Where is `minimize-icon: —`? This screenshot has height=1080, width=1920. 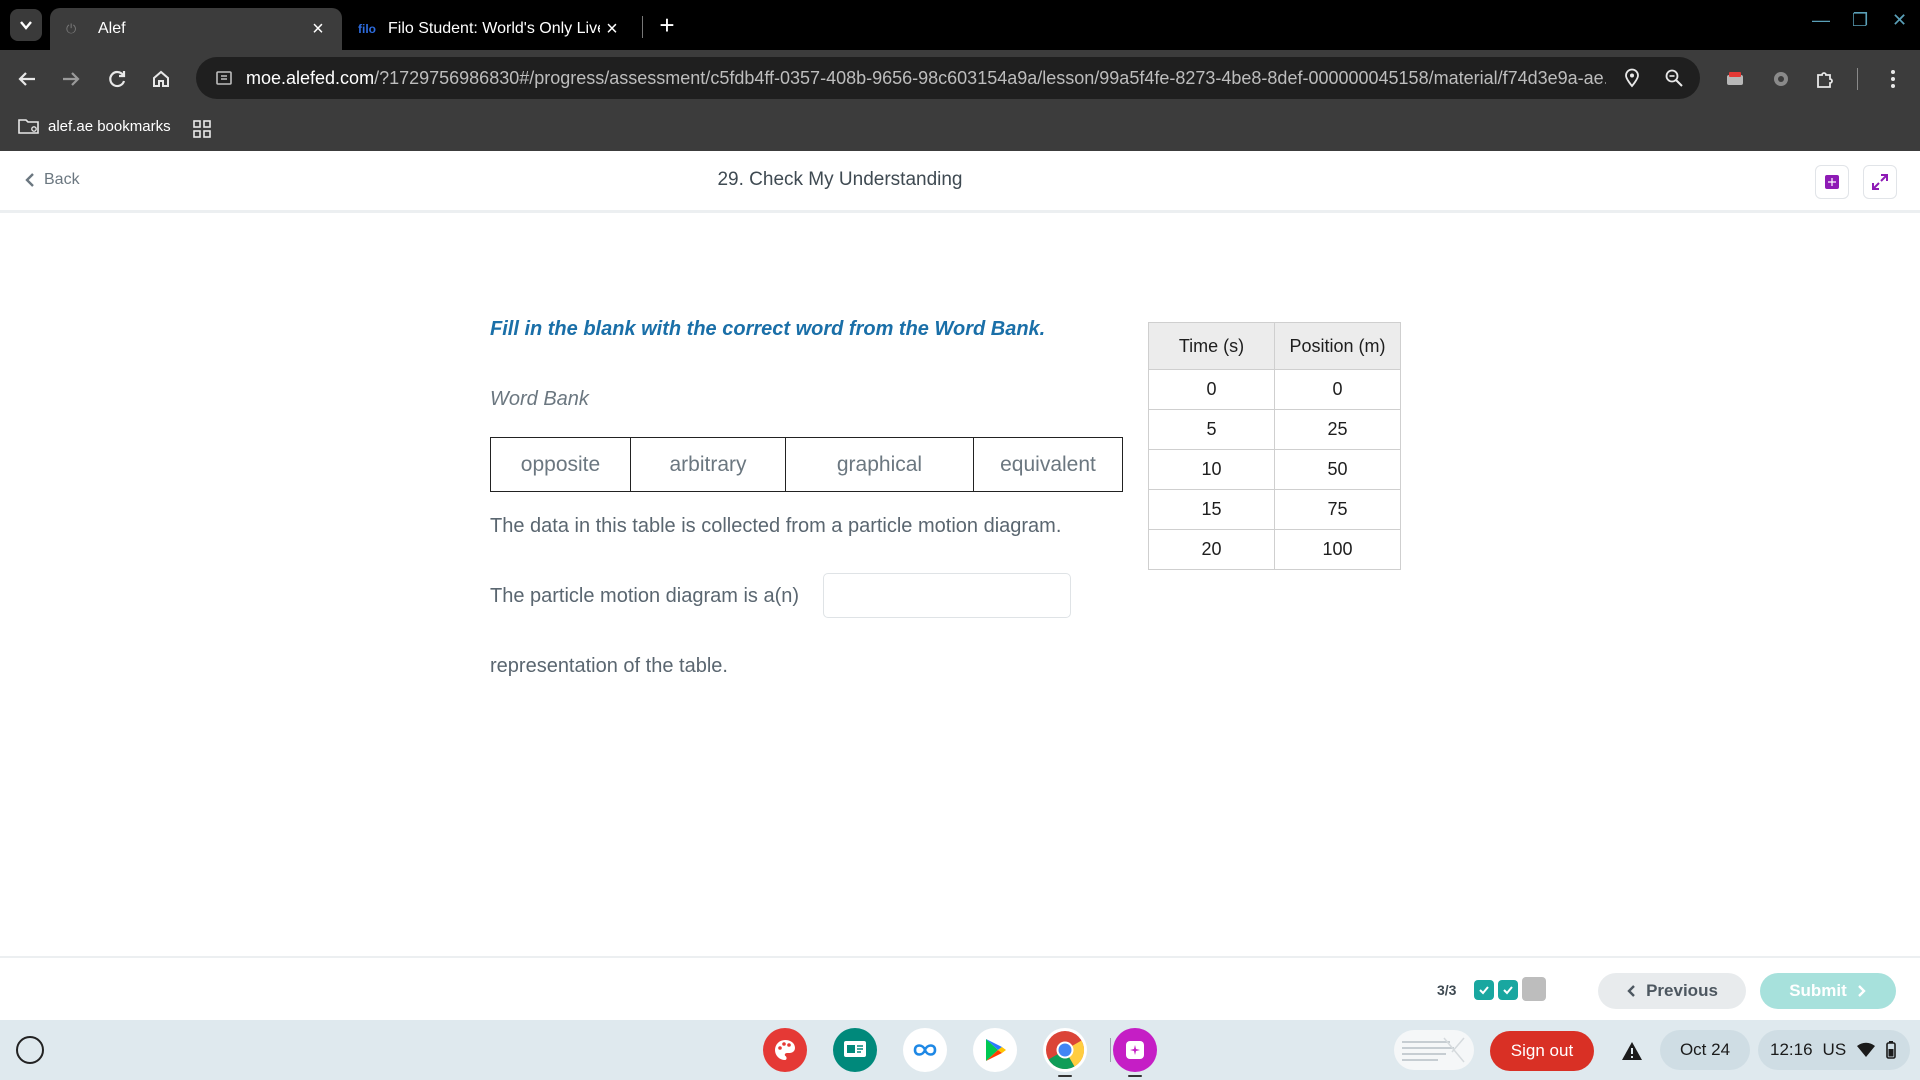 minimize-icon: — is located at coordinates (1821, 20).